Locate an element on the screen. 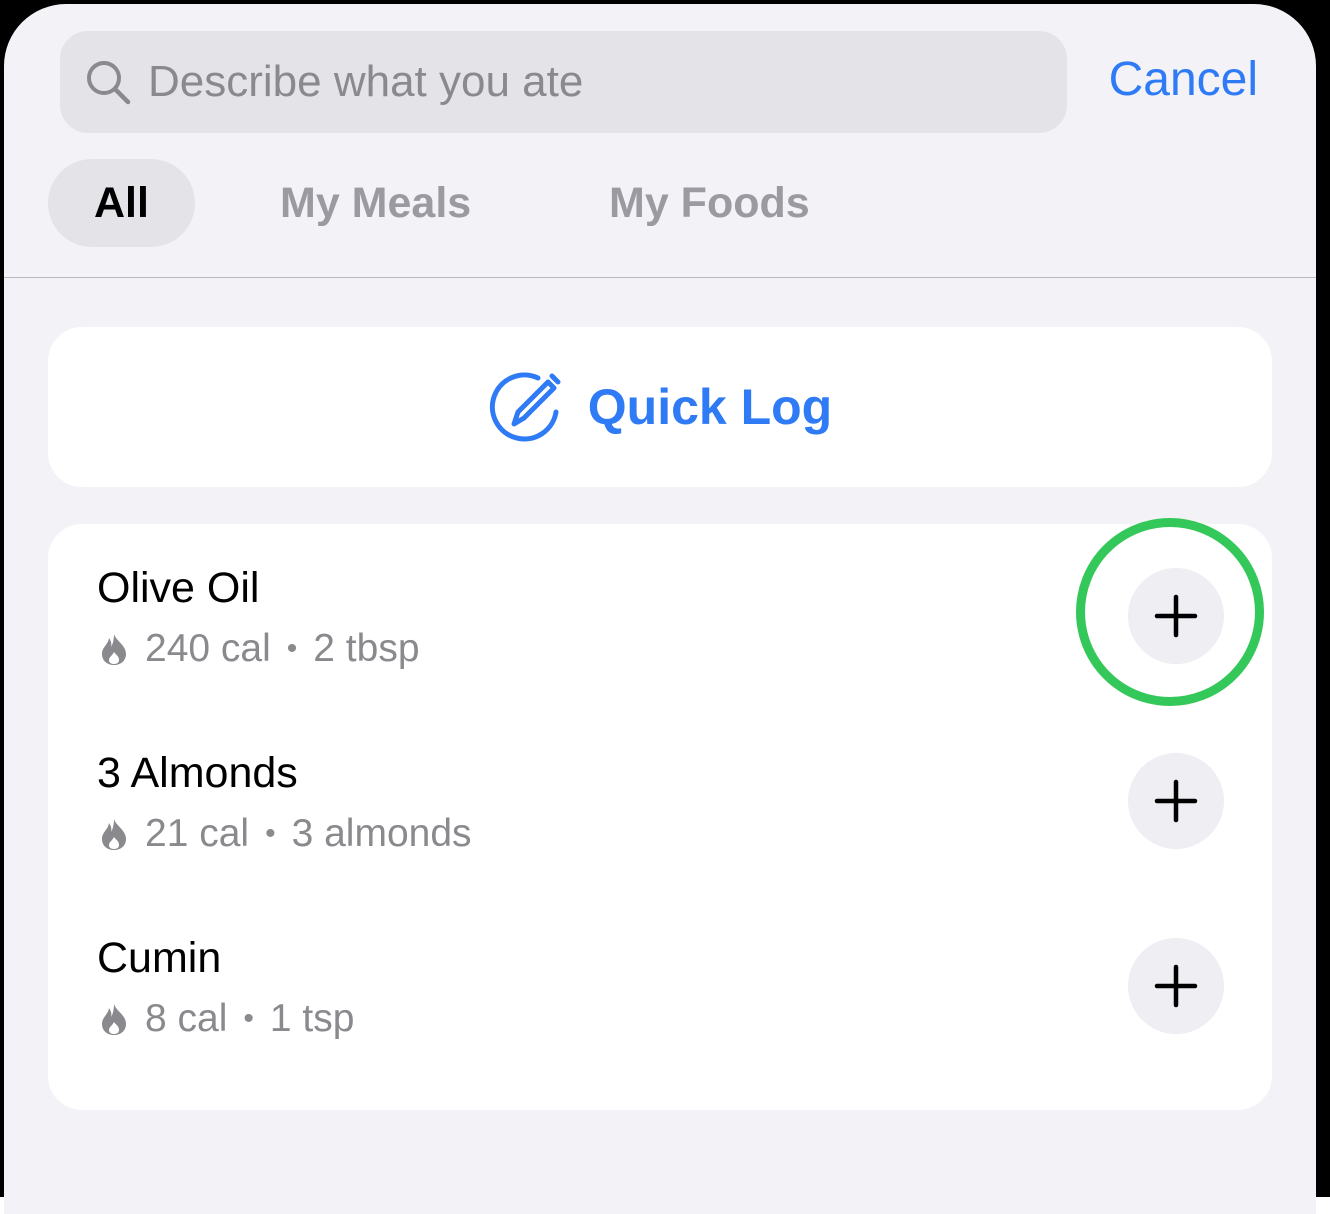  search-input is located at coordinates (597, 82).